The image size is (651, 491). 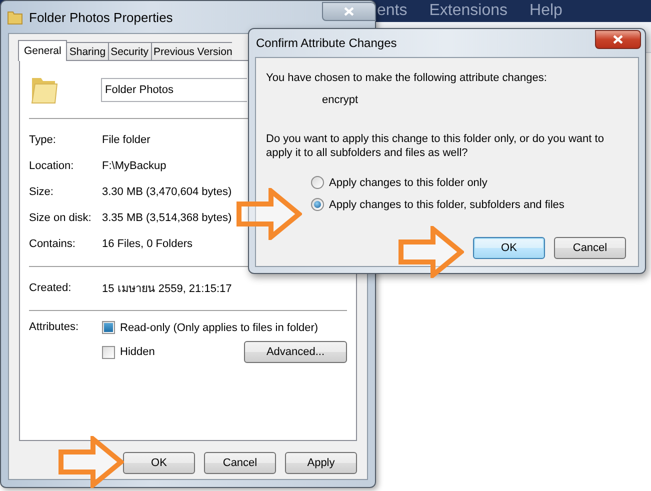 I want to click on radio-label: Apply changes to this folder, subfolders and files, so click(x=446, y=204).